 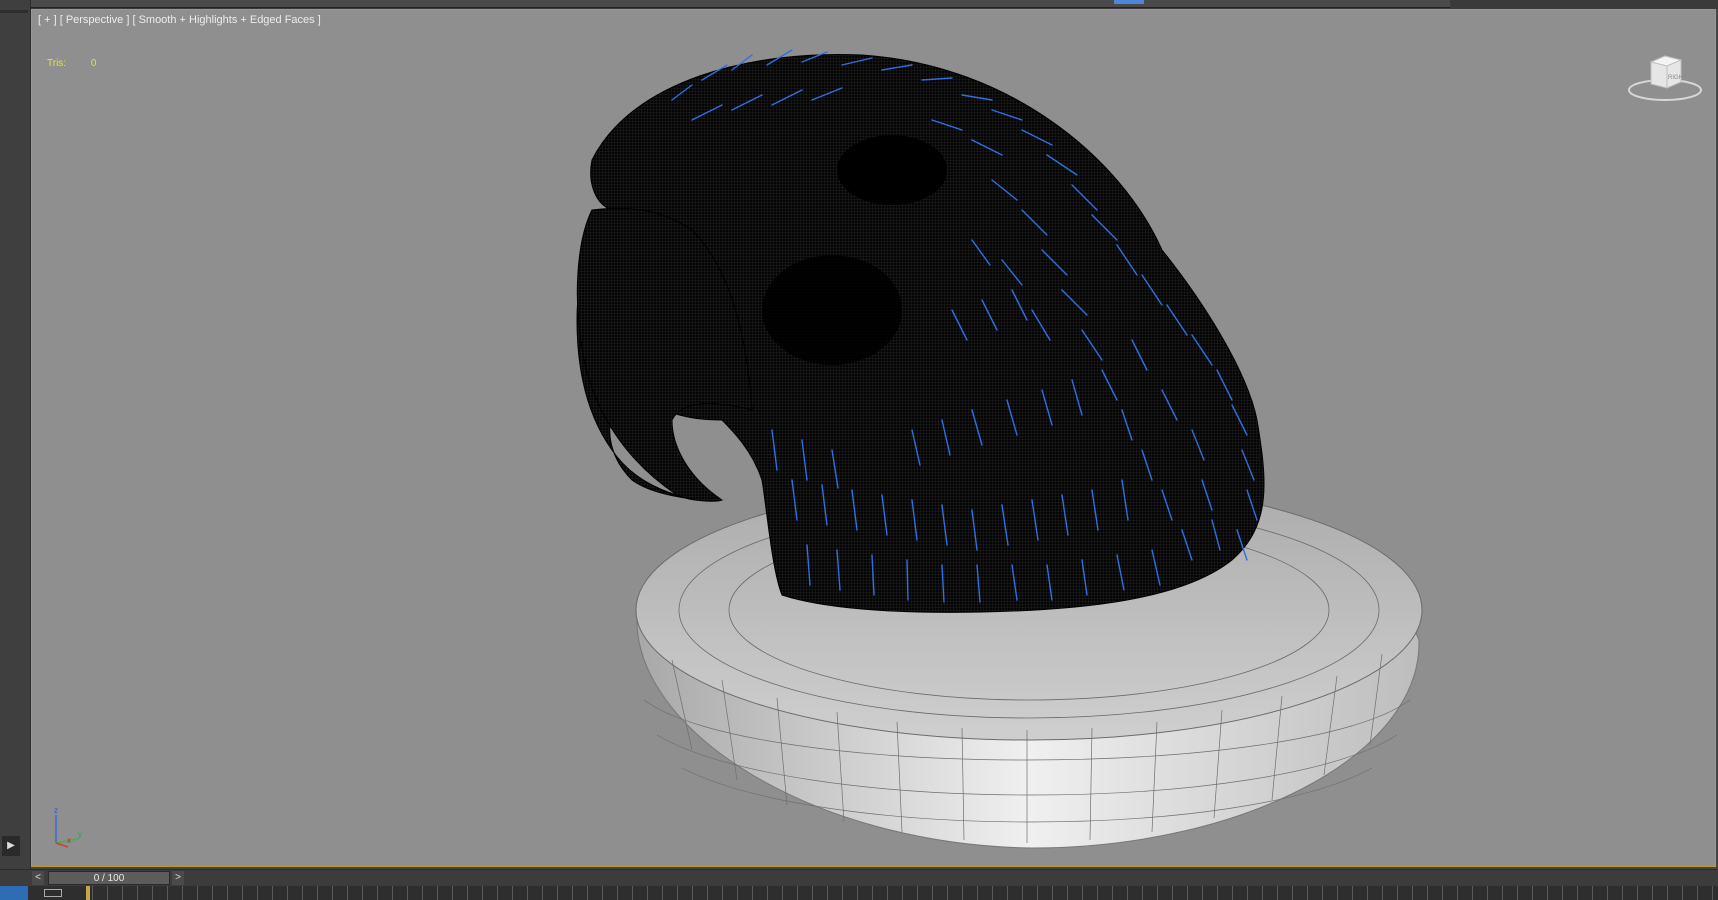 What do you see at coordinates (15, 434) in the screenshot?
I see `left-panel-strip: ▶` at bounding box center [15, 434].